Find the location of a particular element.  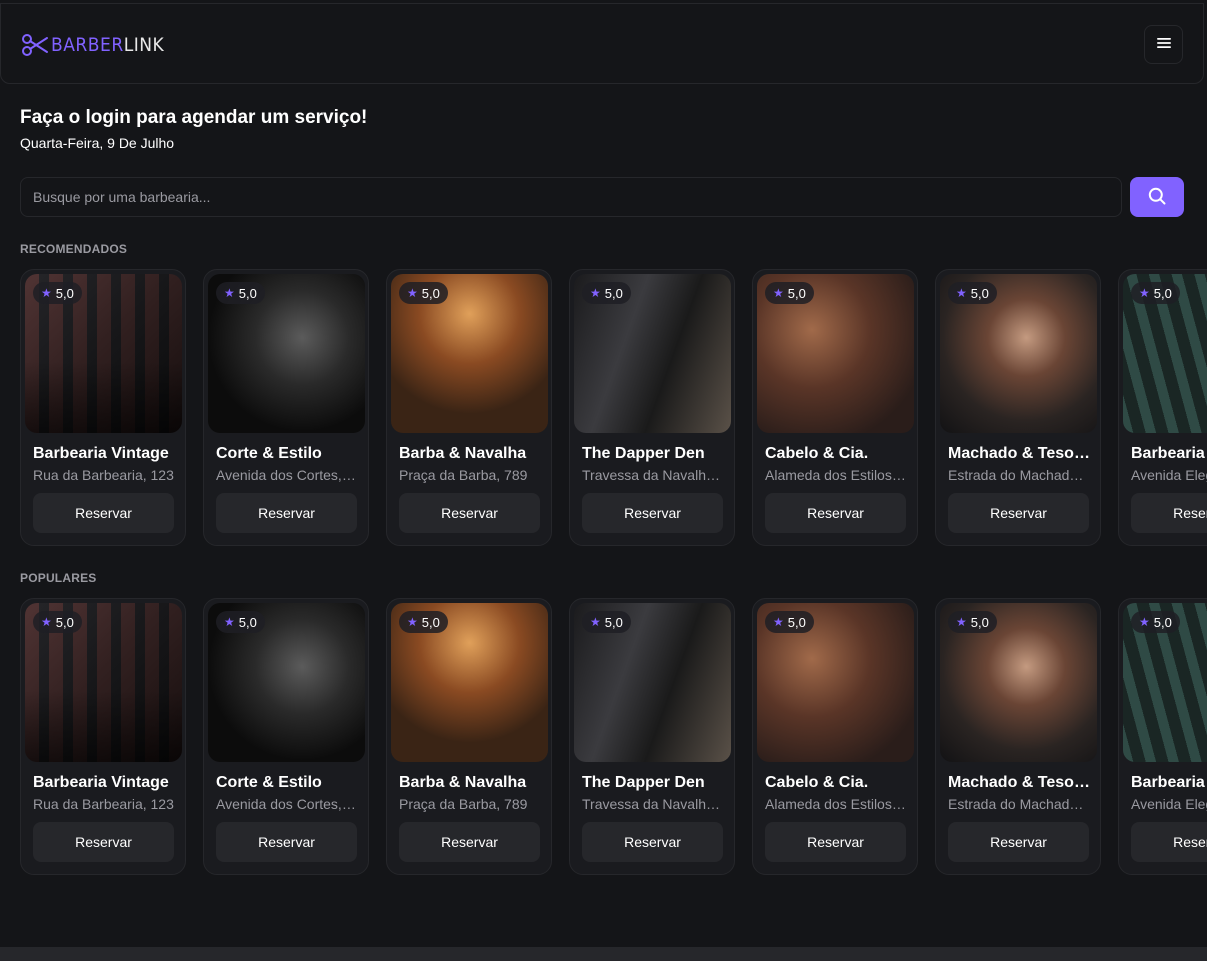

search-input is located at coordinates (571, 197).